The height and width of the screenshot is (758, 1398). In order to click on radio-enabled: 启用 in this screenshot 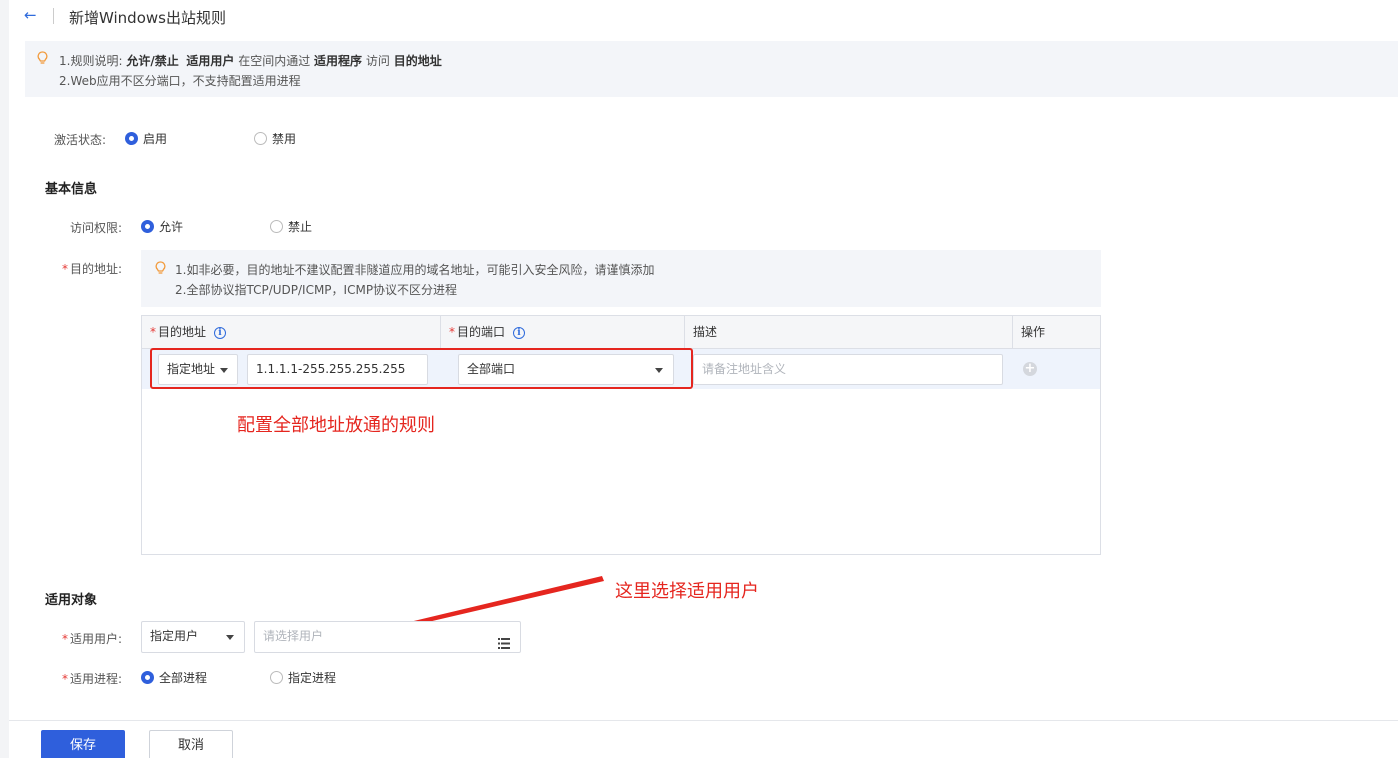, I will do `click(146, 138)`.